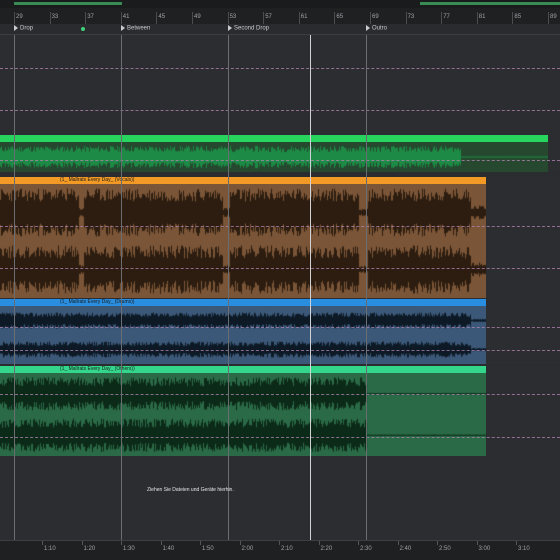  I want to click on bar-number: 53, so click(233, 17).